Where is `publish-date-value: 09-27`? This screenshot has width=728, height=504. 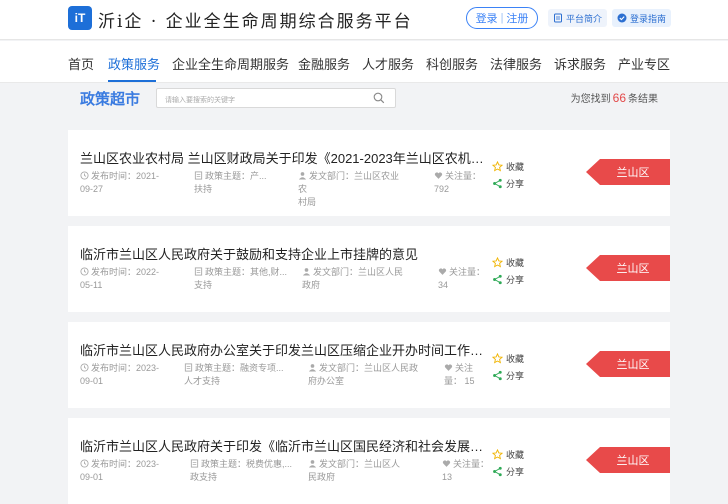 publish-date-value: 09-27 is located at coordinates (92, 189).